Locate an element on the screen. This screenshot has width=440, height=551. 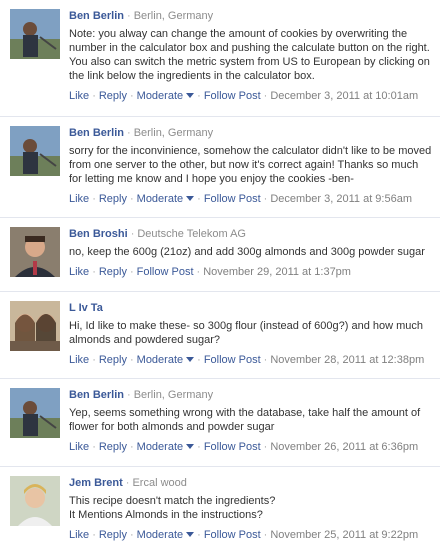
comment-date: November 26, 2011 at 6:36pm is located at coordinates (344, 447).